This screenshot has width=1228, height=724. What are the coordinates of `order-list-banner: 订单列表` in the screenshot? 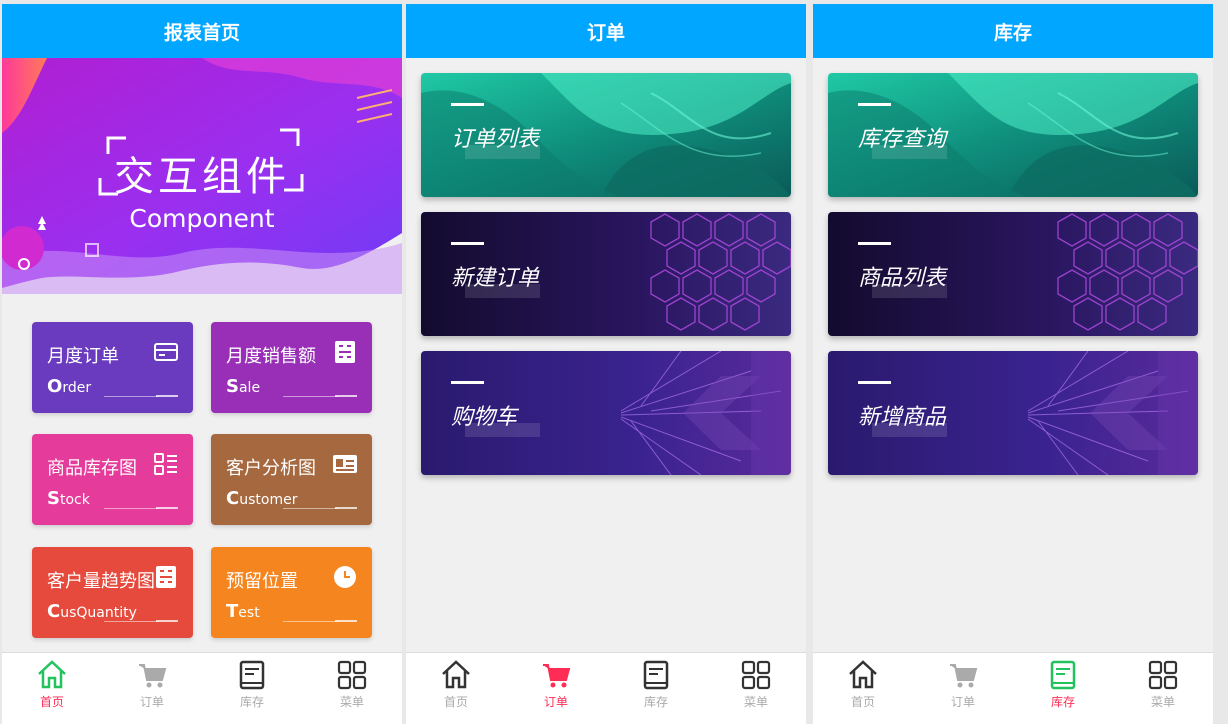 It's located at (606, 135).